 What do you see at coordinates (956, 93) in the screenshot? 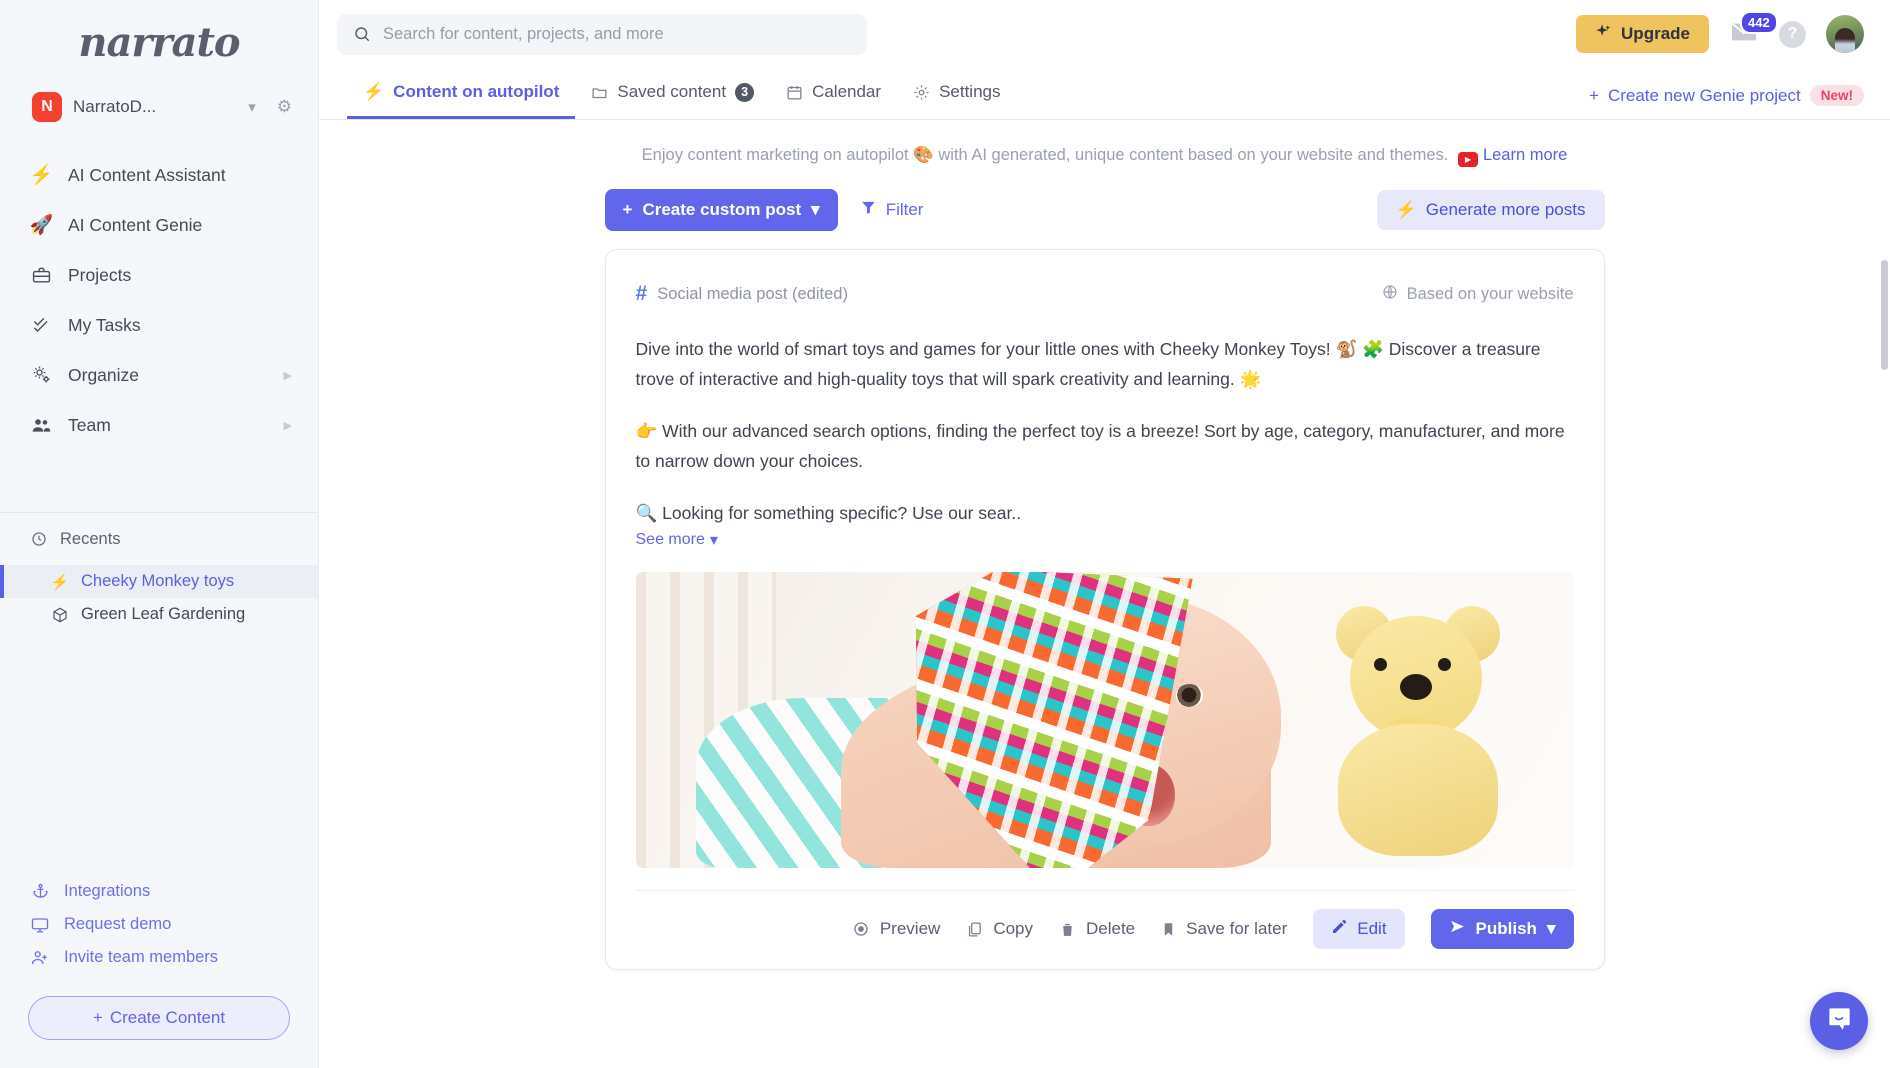
I see `tab-settings: Settings` at bounding box center [956, 93].